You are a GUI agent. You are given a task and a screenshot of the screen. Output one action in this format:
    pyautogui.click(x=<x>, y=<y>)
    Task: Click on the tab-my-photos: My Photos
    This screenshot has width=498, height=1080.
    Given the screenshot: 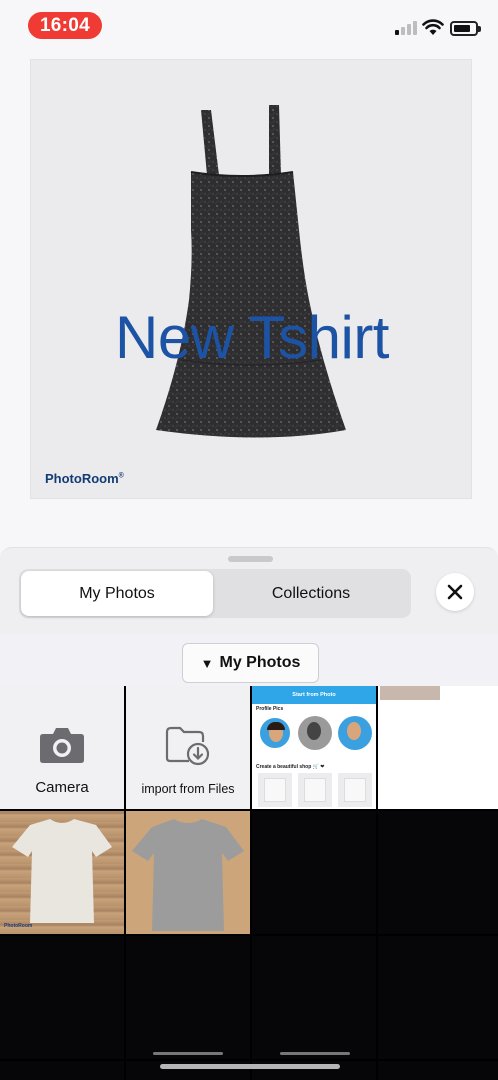 What is the action you would take?
    pyautogui.click(x=117, y=593)
    